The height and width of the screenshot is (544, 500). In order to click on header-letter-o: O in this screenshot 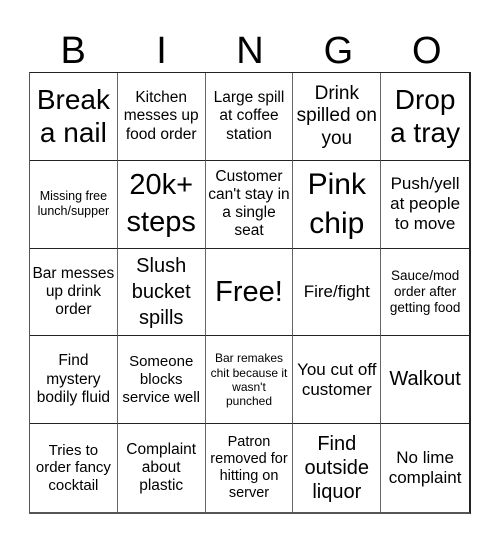, I will do `click(426, 51)`.